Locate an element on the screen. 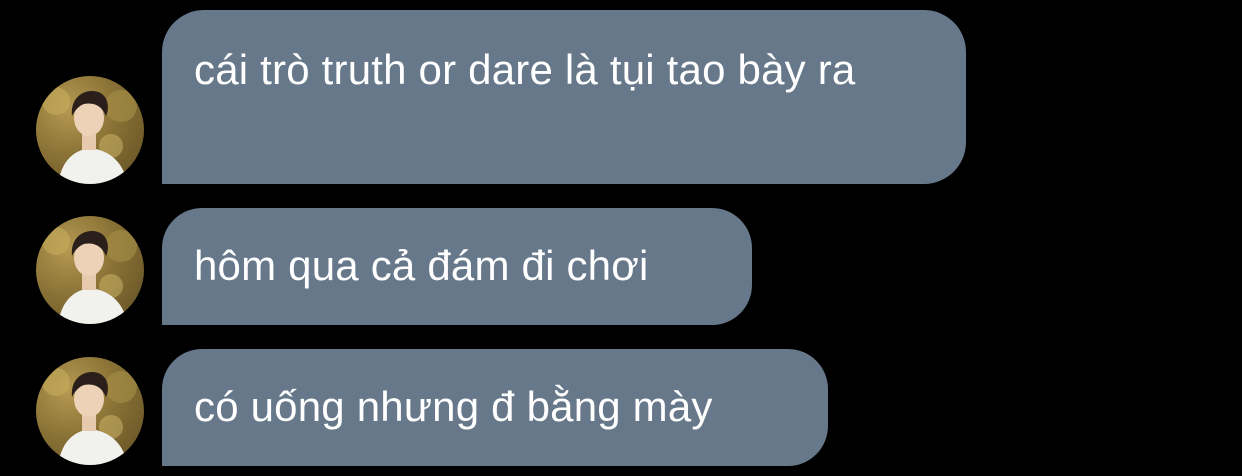  message-text: hôm qua cả đám đi chơi is located at coordinates (421, 265).